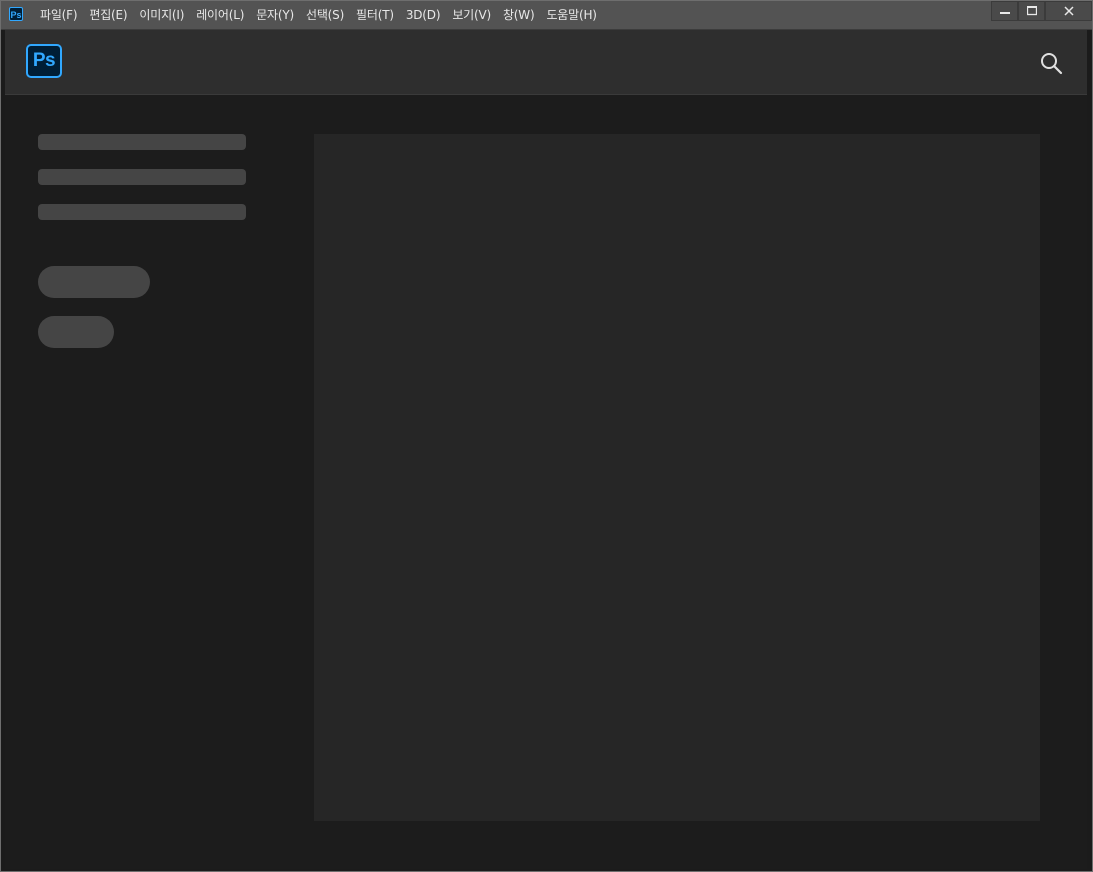 The image size is (1093, 872). Describe the element at coordinates (58, 15) in the screenshot. I see `menu-file: 파일(F)` at that location.